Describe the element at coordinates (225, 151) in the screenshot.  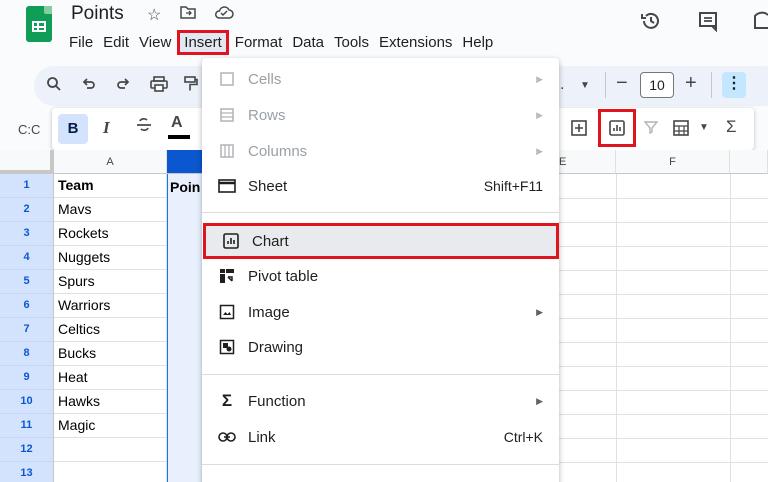
I see `columns-icon` at that location.